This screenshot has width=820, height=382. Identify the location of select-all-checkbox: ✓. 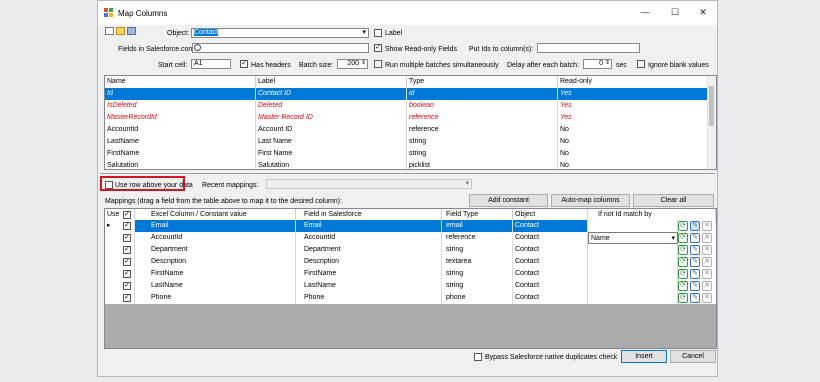
(127, 215).